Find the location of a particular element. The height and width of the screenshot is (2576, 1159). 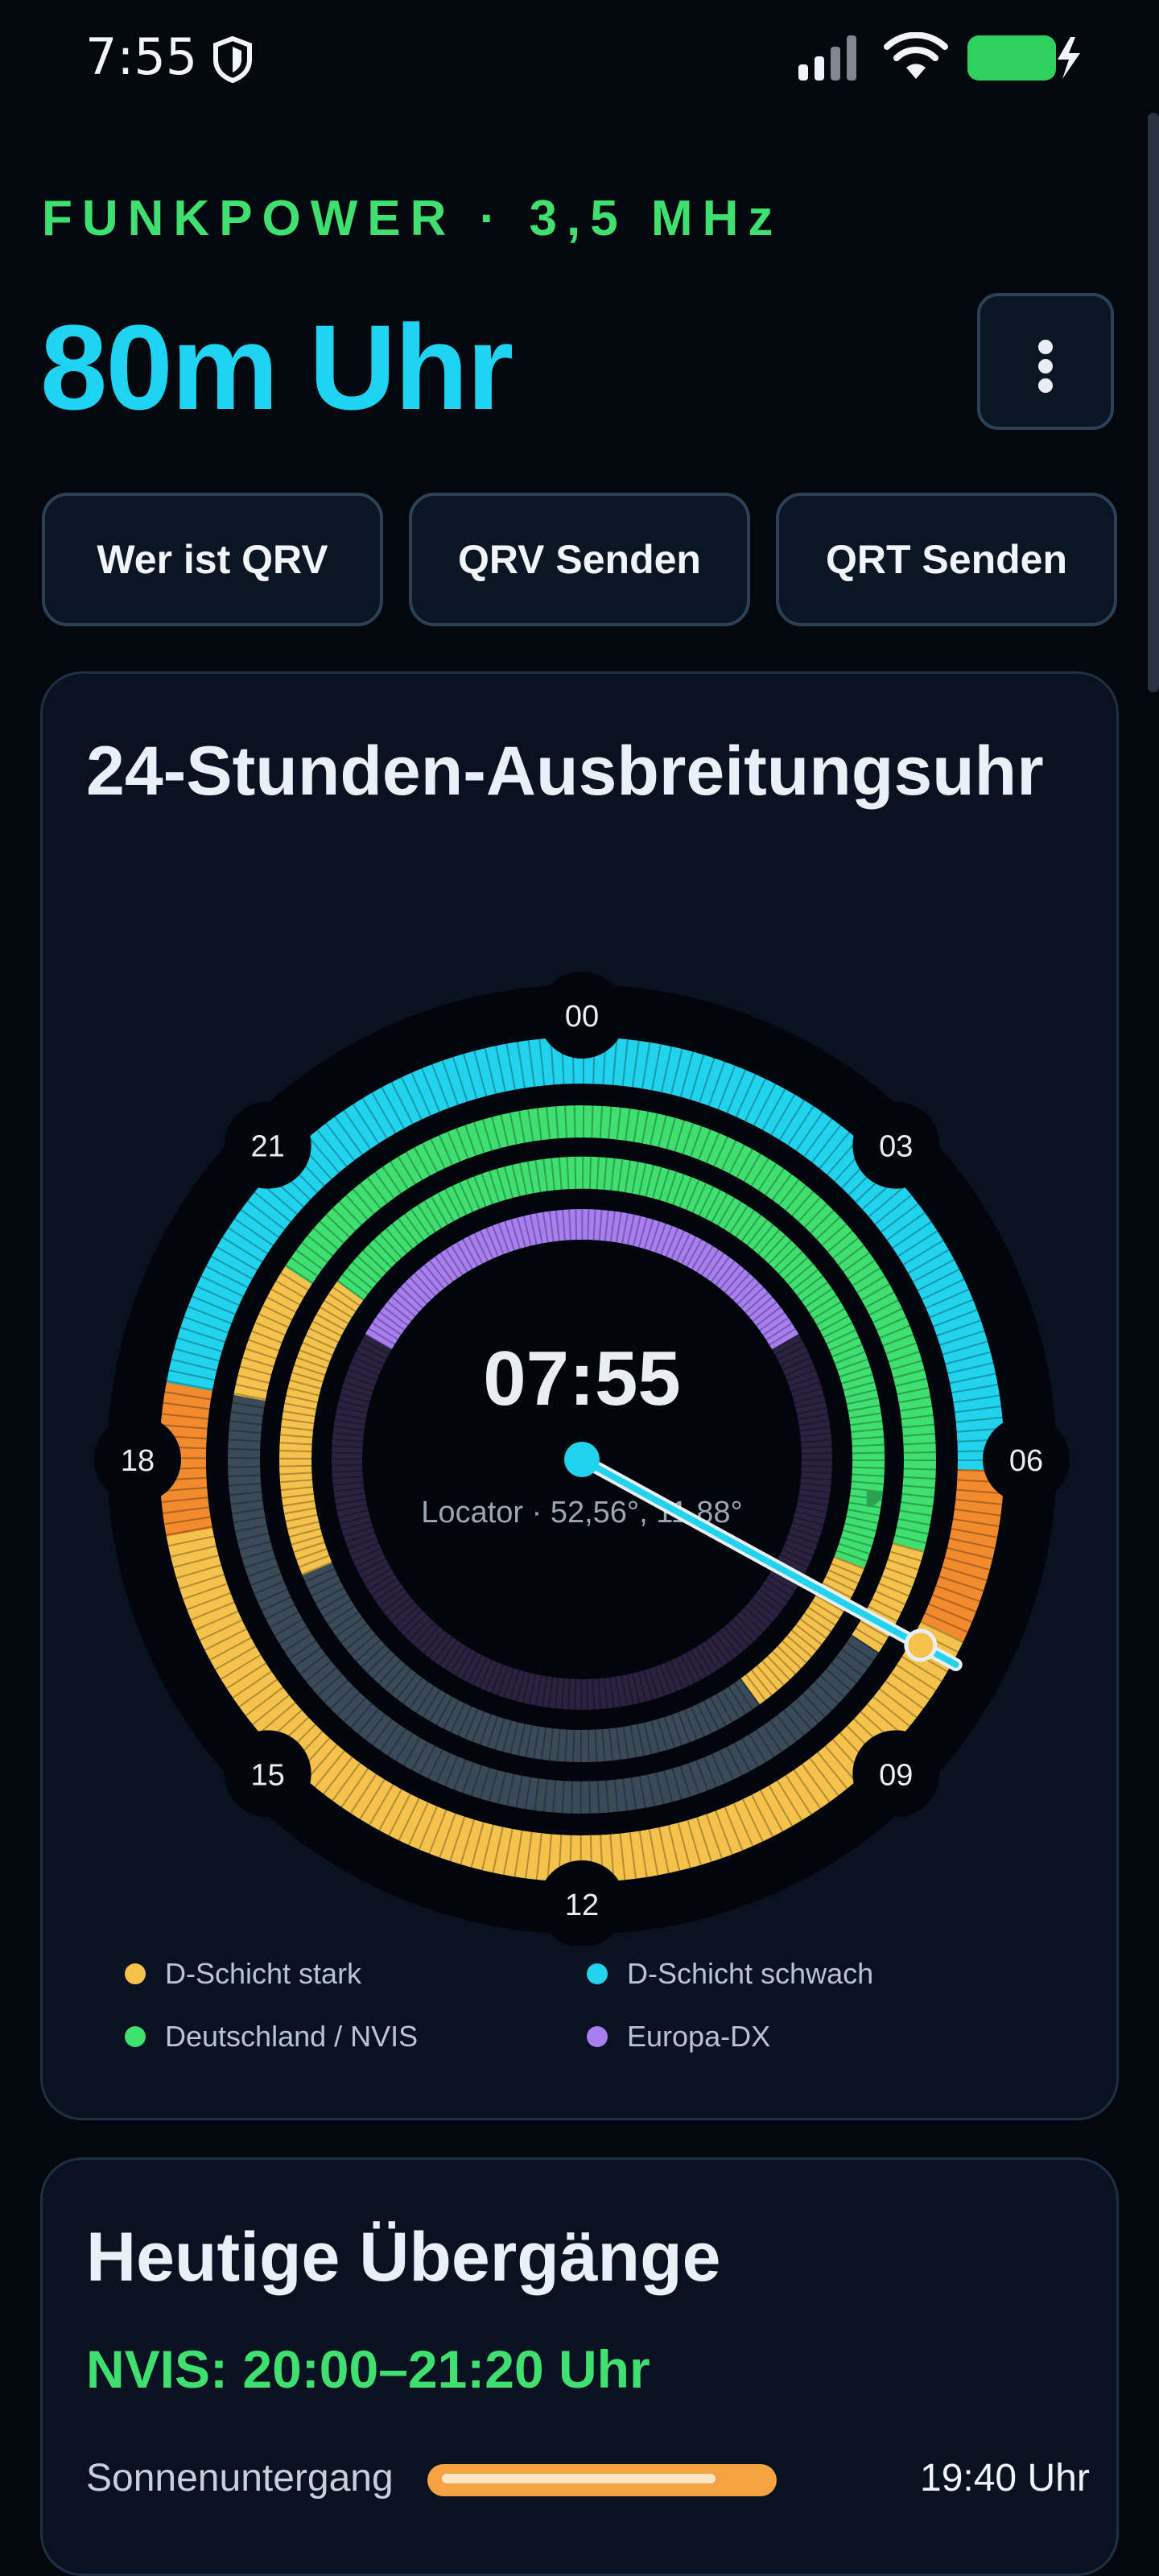

transition-bar-fill is located at coordinates (579, 2478).